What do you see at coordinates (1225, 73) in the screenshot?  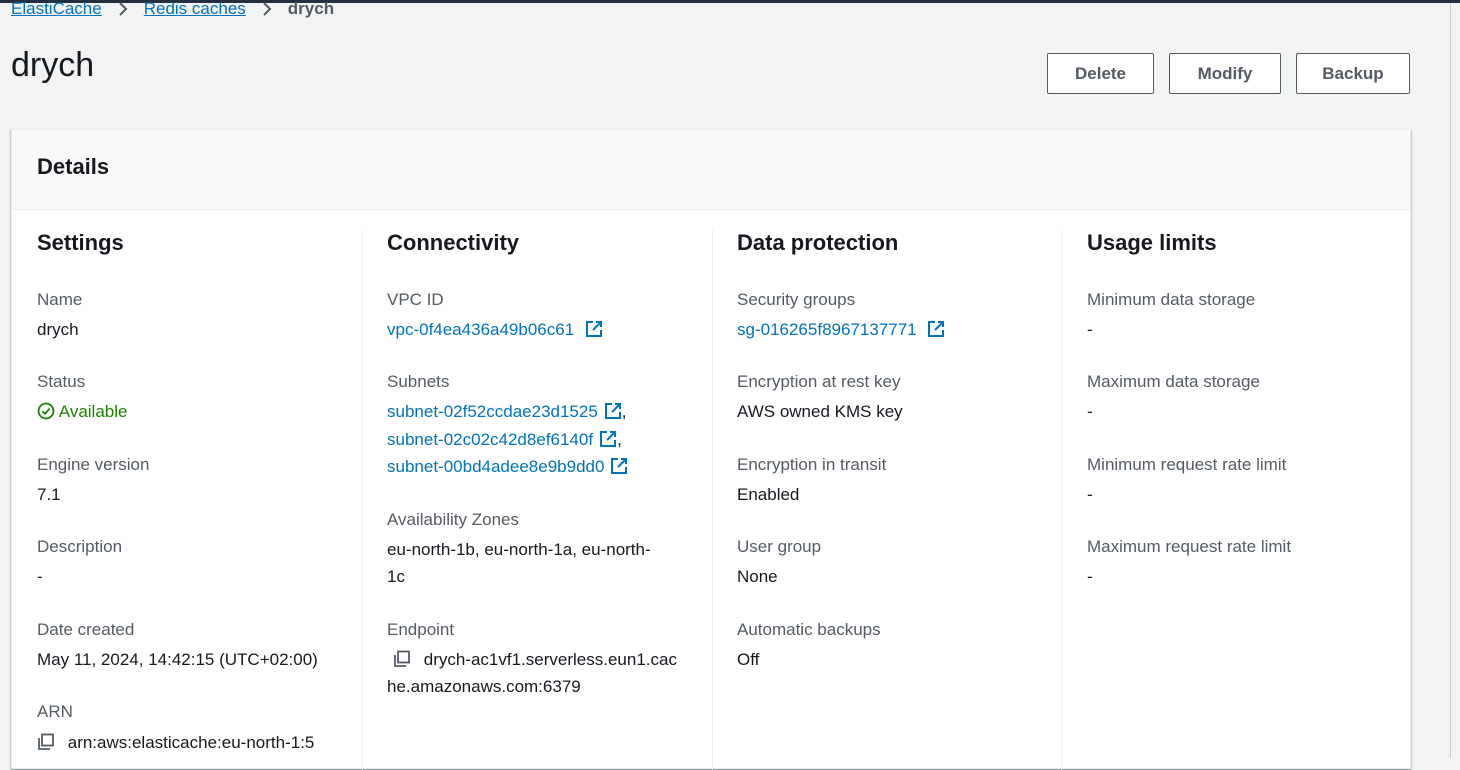 I see `modify-button: Modify` at bounding box center [1225, 73].